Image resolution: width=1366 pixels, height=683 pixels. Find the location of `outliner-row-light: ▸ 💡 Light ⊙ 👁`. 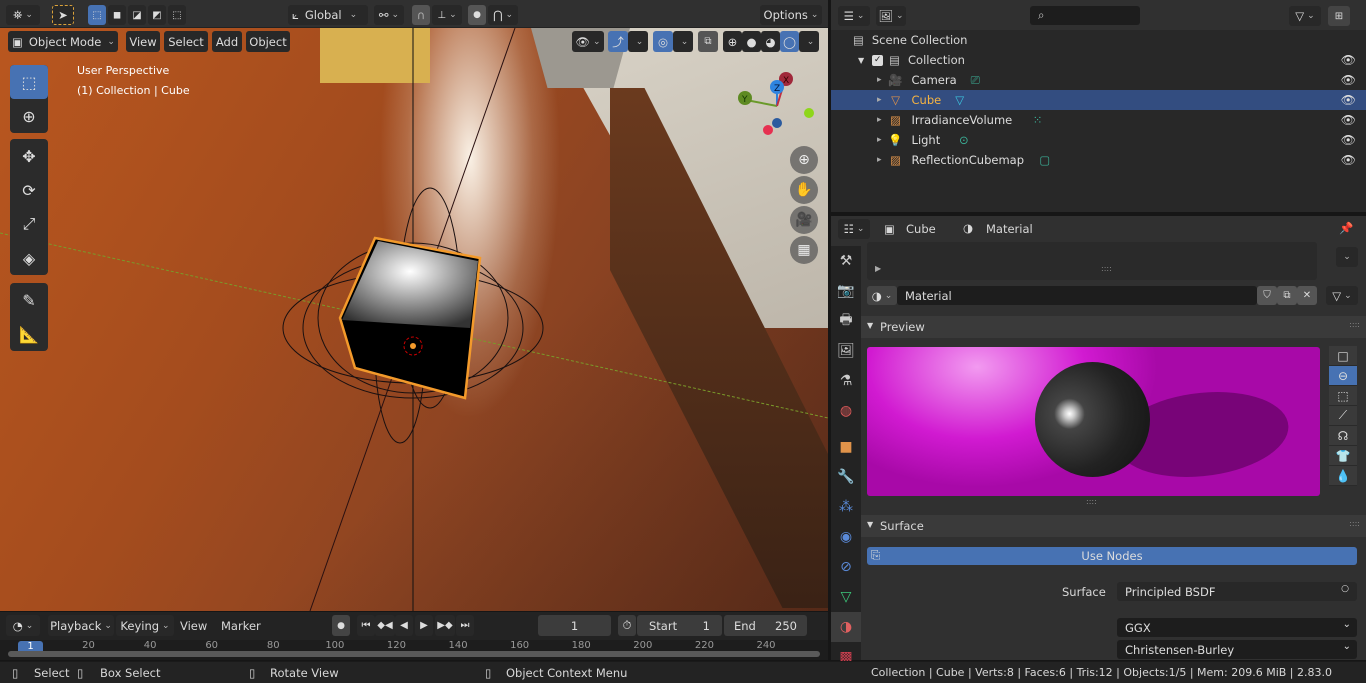

outliner-row-light: ▸ 💡 Light ⊙ 👁 is located at coordinates (1098, 140).